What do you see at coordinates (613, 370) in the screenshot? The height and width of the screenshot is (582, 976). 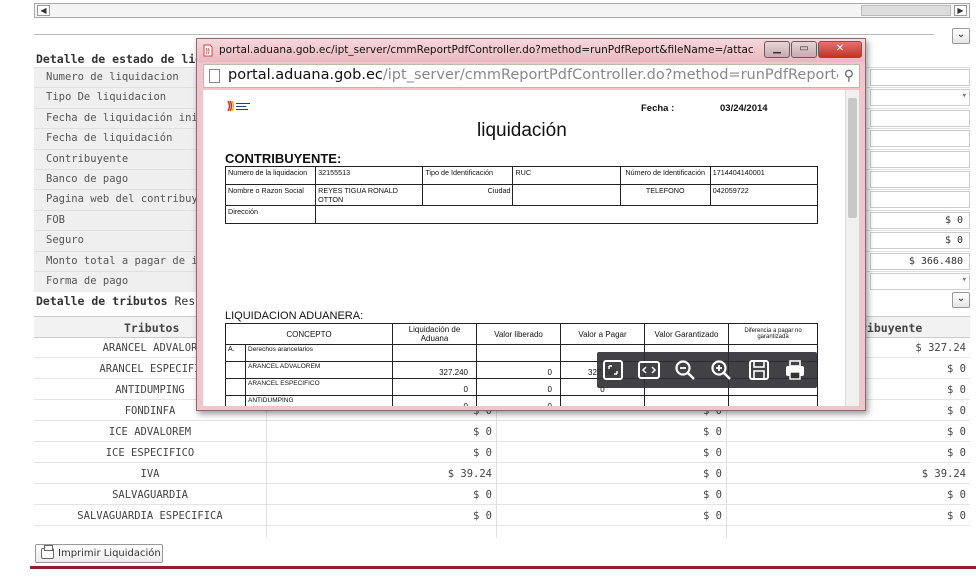 I see `fit-page-icon` at bounding box center [613, 370].